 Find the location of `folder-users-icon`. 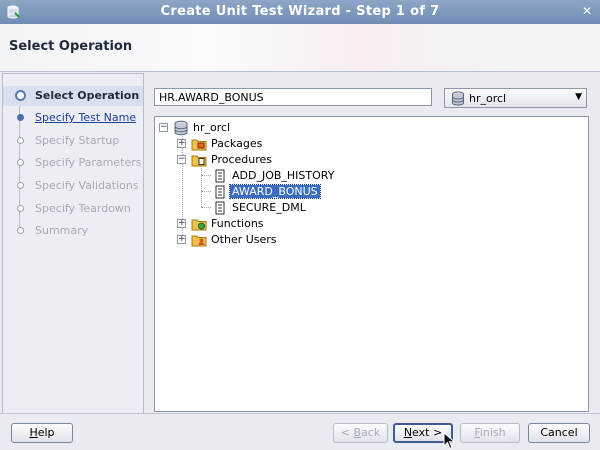

folder-users-icon is located at coordinates (199, 241).